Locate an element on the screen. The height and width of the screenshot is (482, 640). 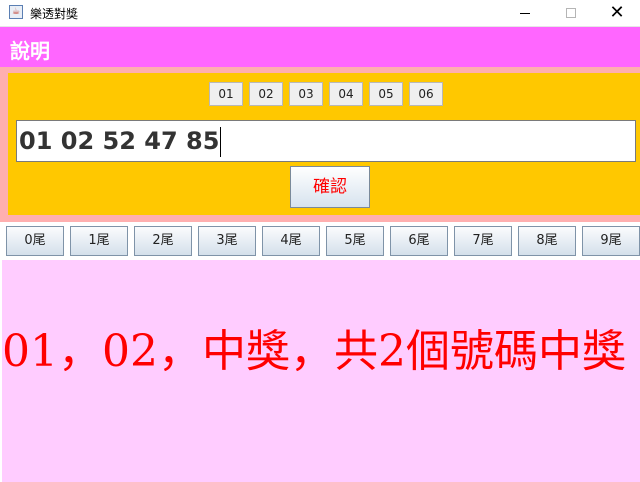
maximize-button is located at coordinates (571, 13).